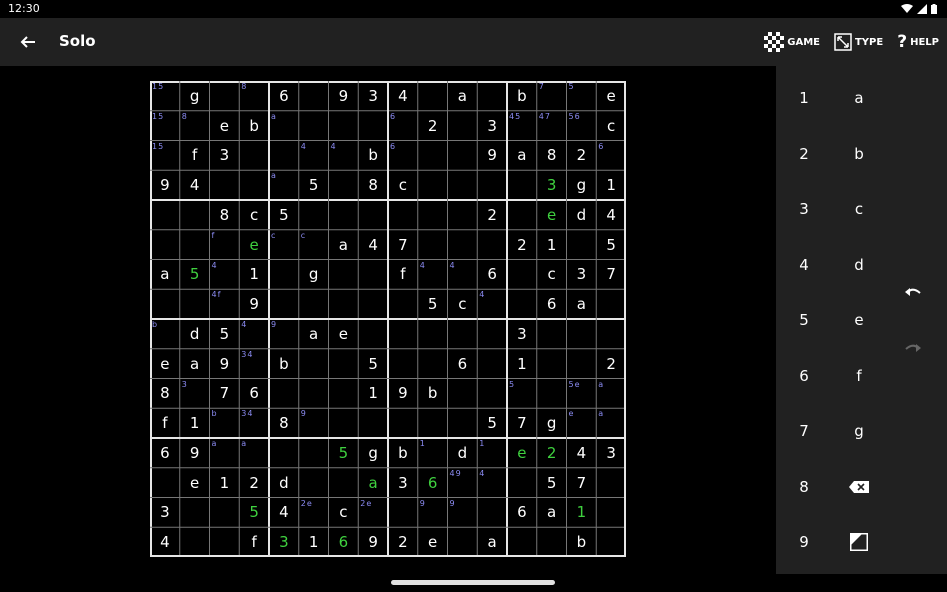 Image resolution: width=947 pixels, height=592 pixels. I want to click on game-menu-button: GAME, so click(792, 42).